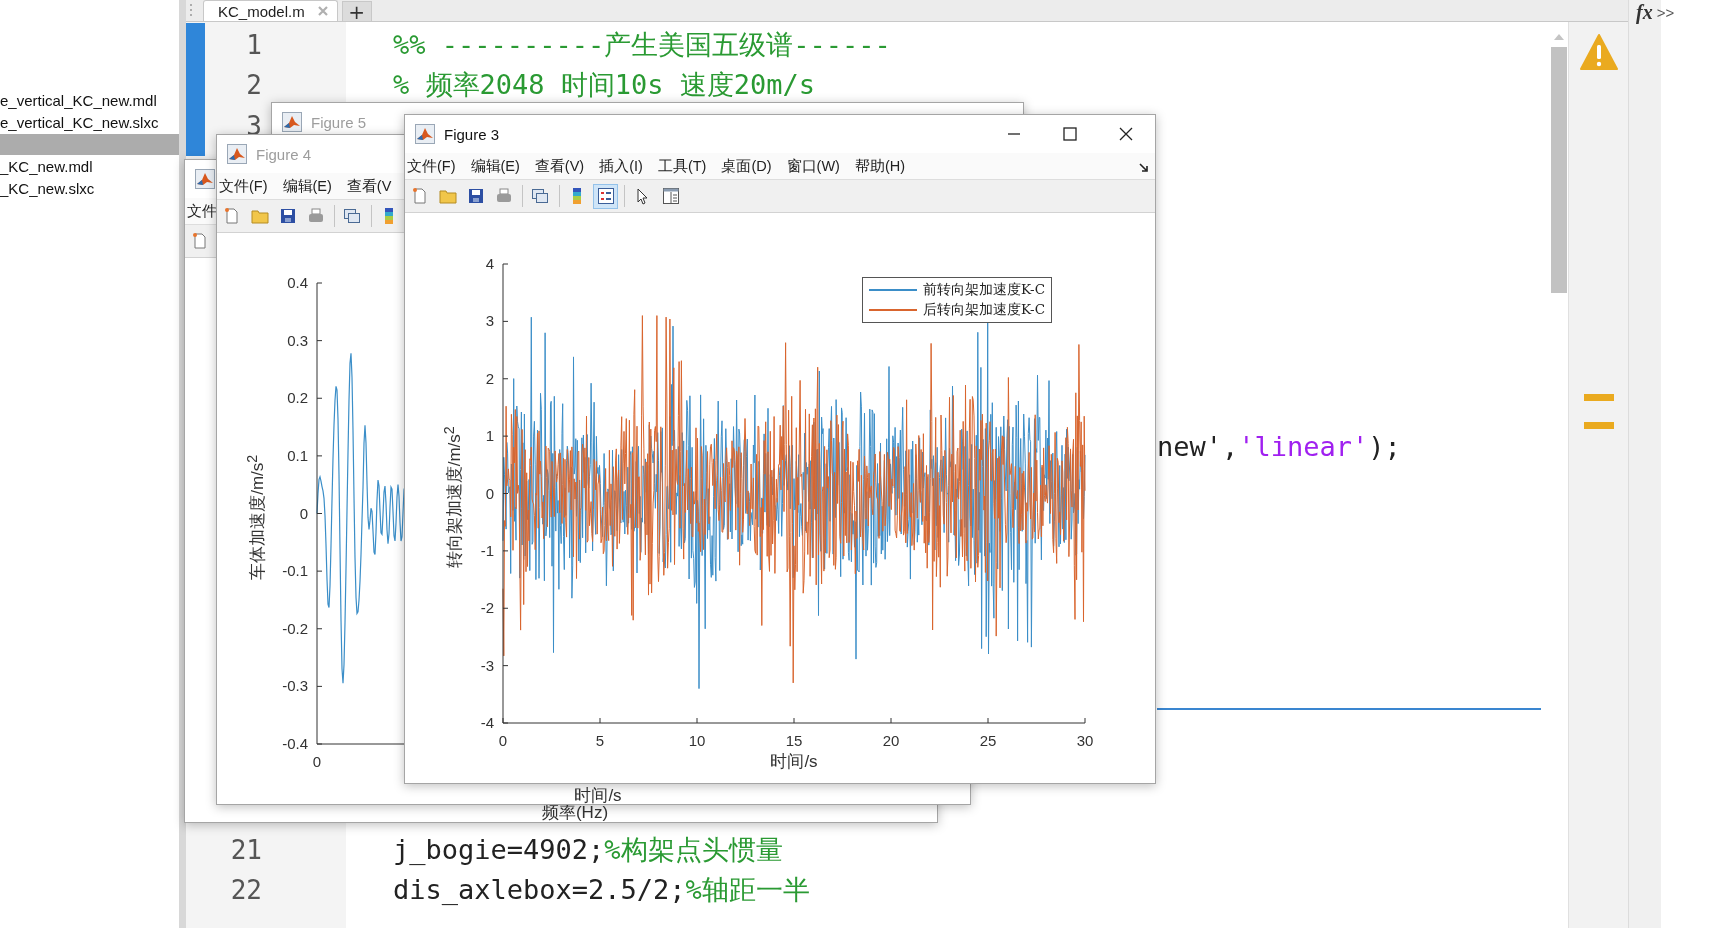 The height and width of the screenshot is (928, 1720). I want to click on window-title: Figure 4, so click(284, 154).